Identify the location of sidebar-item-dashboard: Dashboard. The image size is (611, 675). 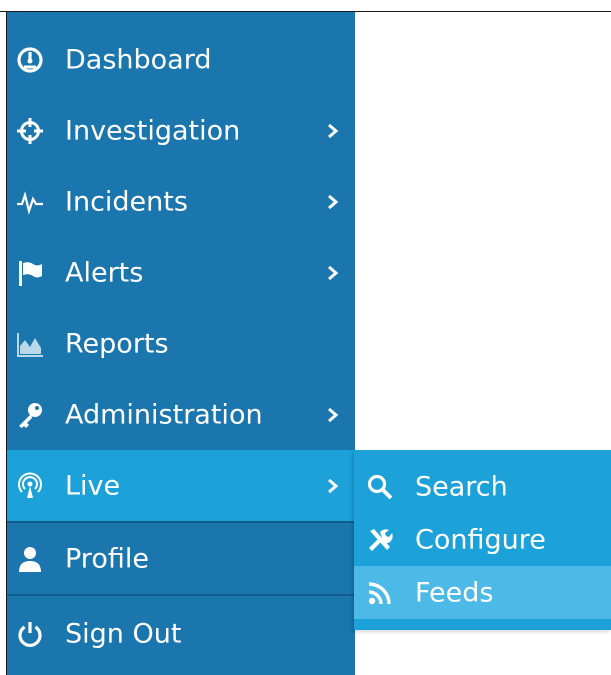
(181, 59).